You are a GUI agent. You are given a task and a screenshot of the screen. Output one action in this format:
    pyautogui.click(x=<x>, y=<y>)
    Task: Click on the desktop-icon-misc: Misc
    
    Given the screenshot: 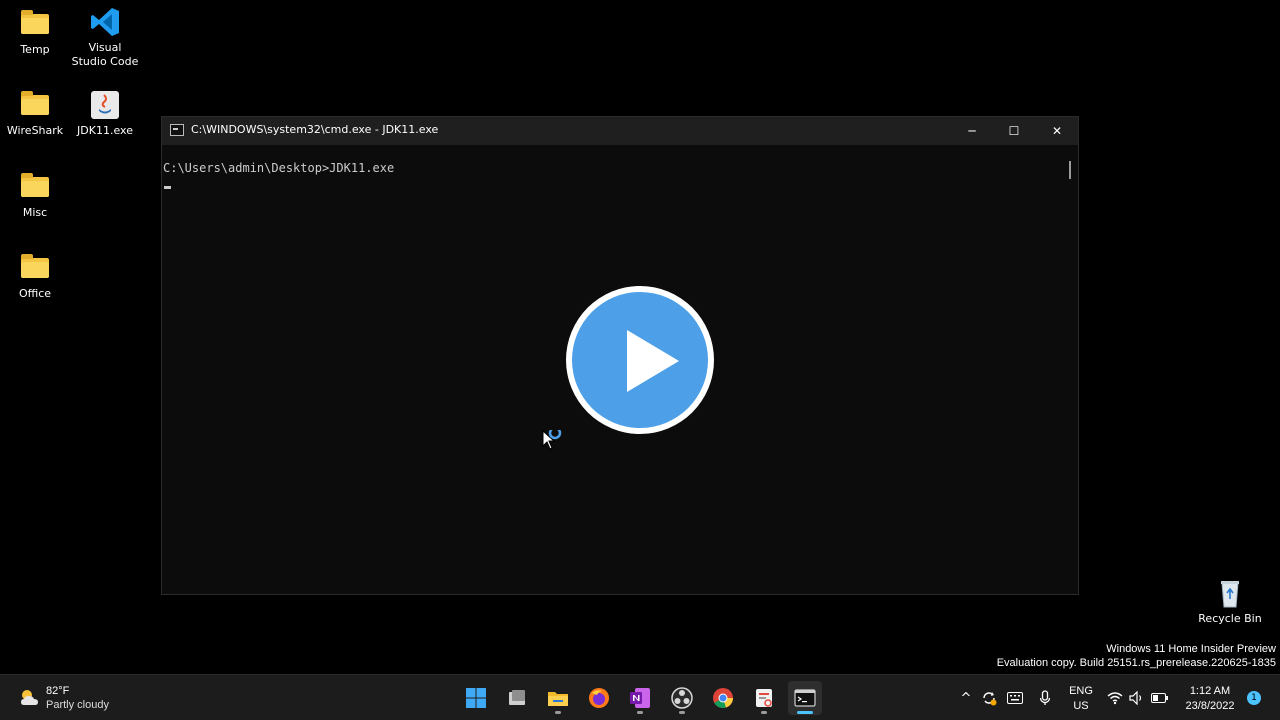 What is the action you would take?
    pyautogui.click(x=35, y=195)
    